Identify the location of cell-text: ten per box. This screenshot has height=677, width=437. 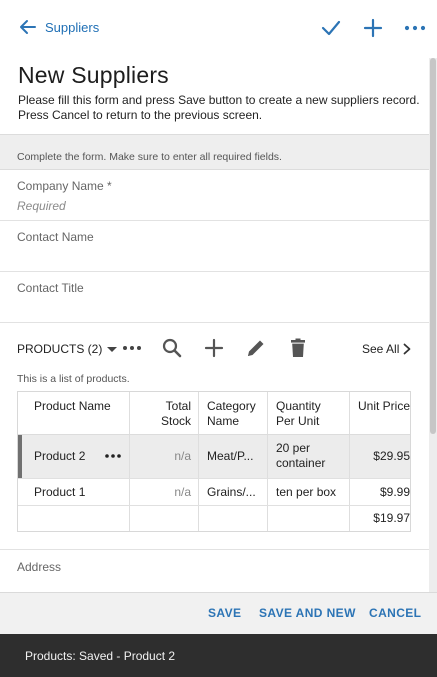
(306, 492).